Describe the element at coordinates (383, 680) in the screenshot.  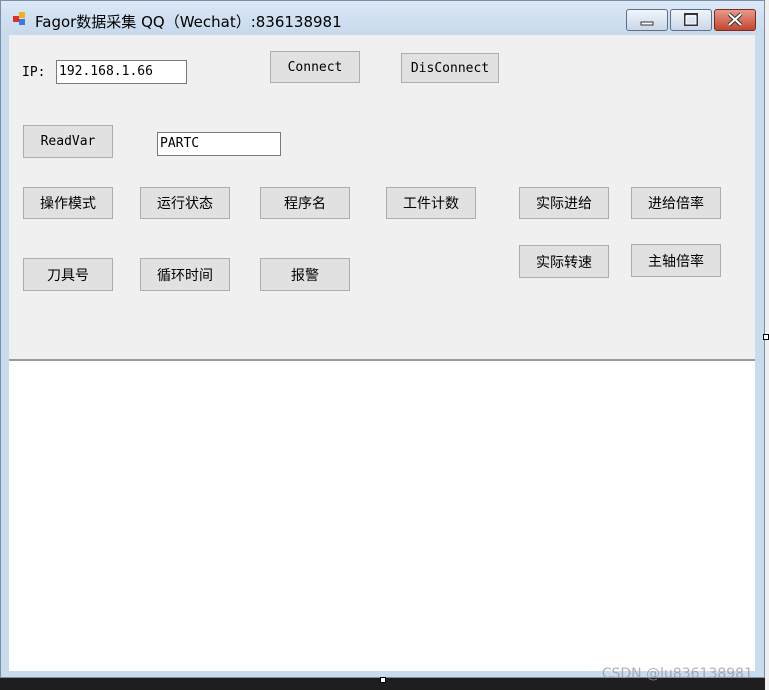
I see `resize-handle-bottom` at that location.